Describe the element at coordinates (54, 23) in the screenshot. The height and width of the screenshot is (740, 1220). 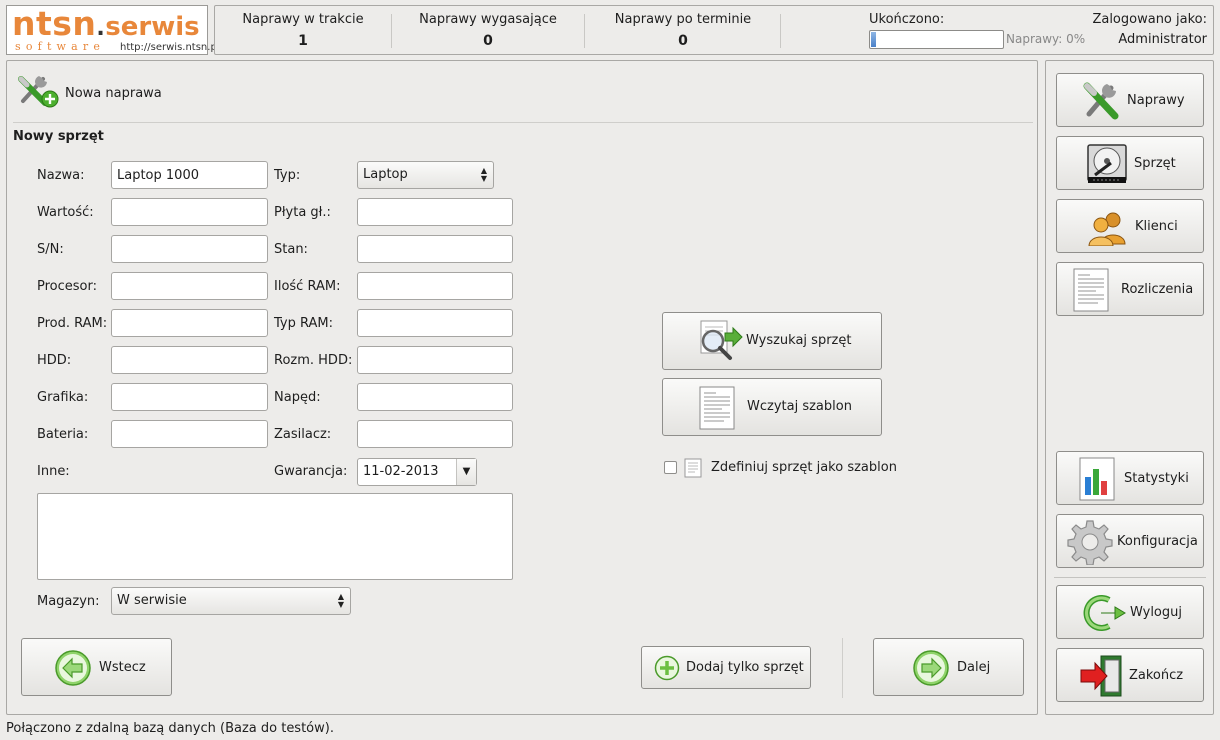
I see `logo-text-main: ntsn` at that location.